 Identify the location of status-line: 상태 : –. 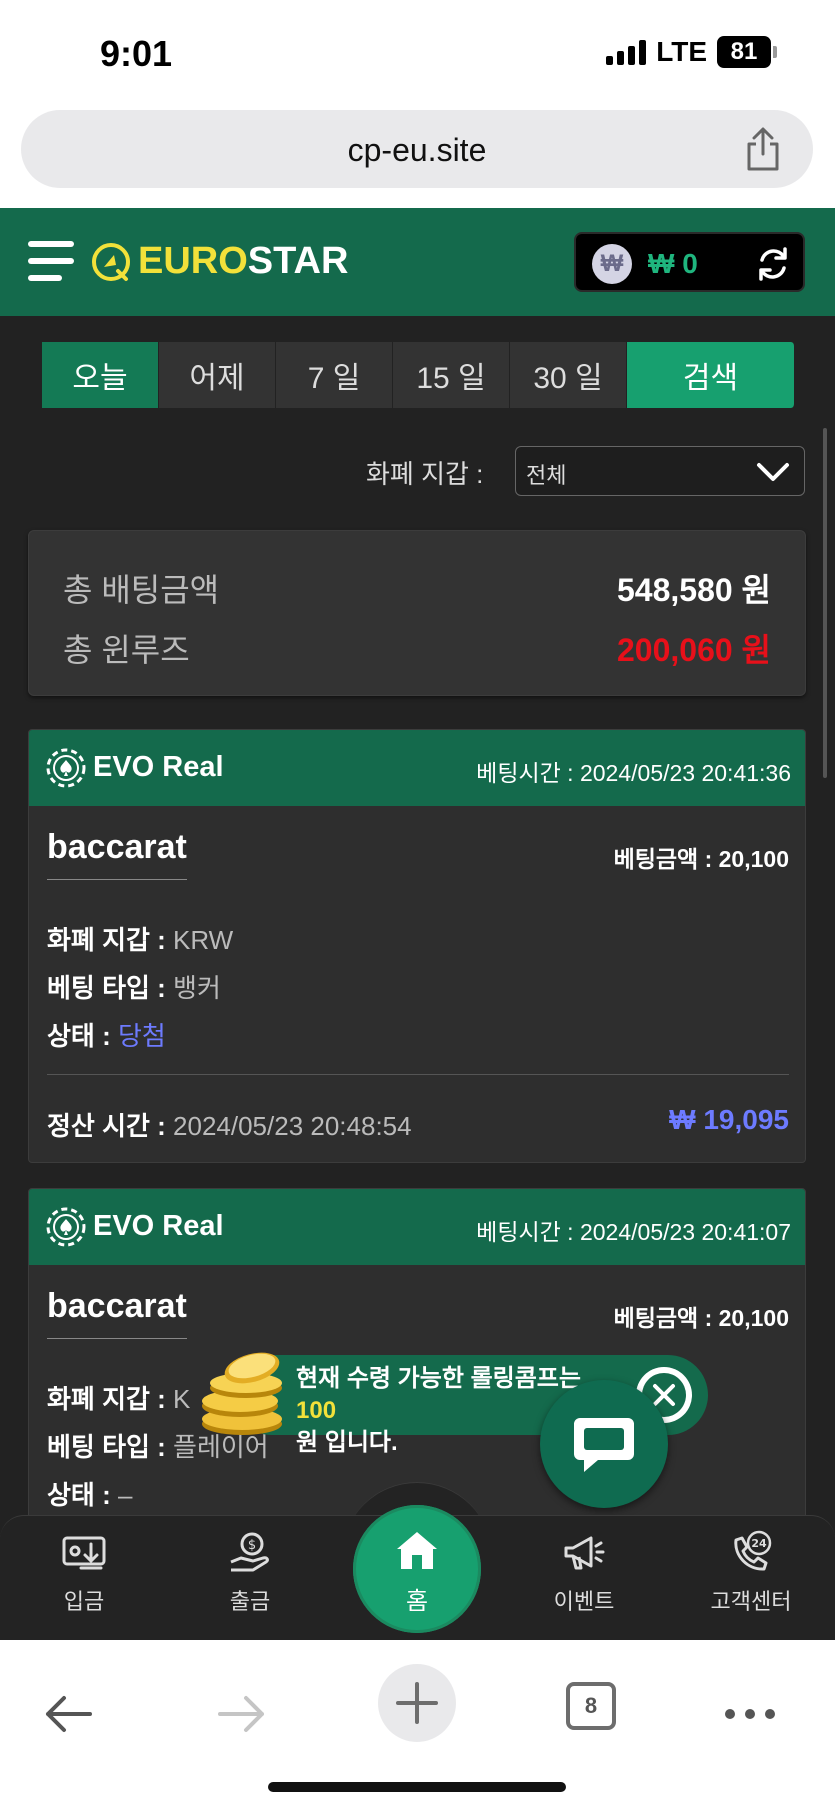
(89, 1493).